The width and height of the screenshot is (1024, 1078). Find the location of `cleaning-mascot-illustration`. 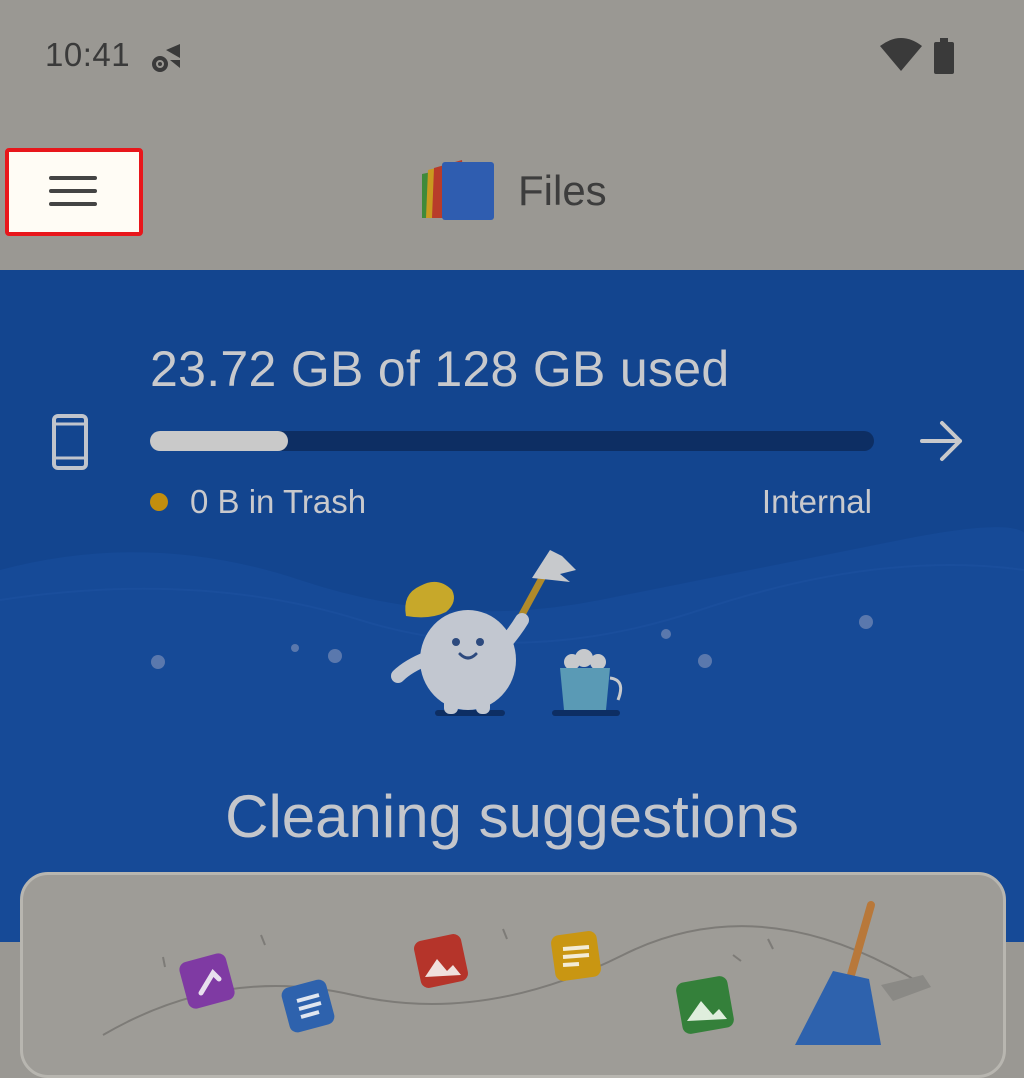

cleaning-mascot-illustration is located at coordinates (507, 633).